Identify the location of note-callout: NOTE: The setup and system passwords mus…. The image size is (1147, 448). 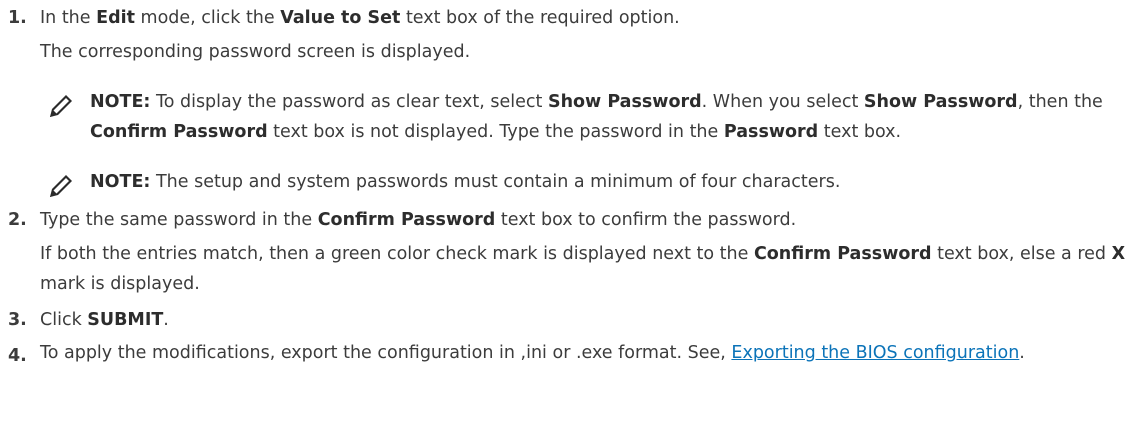
(578, 182).